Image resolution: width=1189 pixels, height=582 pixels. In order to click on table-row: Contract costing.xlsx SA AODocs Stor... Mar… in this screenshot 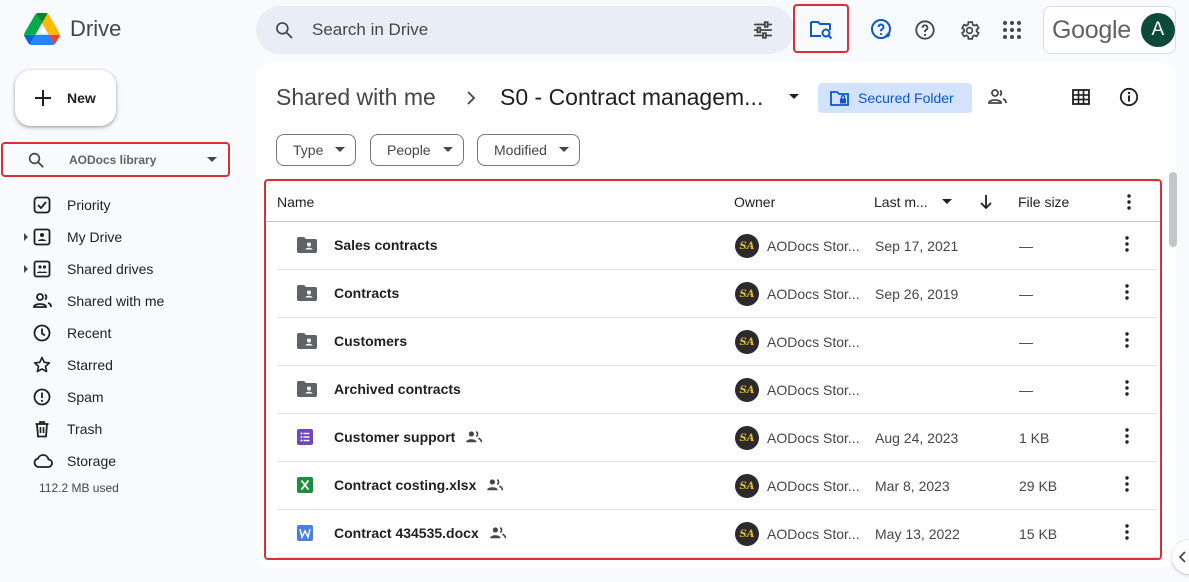, I will do `click(717, 486)`.